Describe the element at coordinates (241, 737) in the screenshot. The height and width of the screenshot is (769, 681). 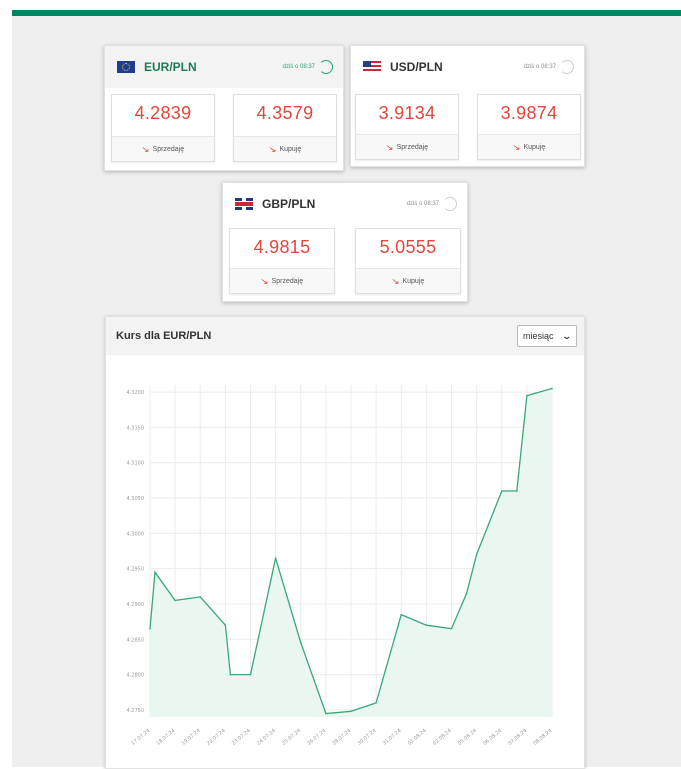
I see `x-tick-label: 23.07.24` at that location.